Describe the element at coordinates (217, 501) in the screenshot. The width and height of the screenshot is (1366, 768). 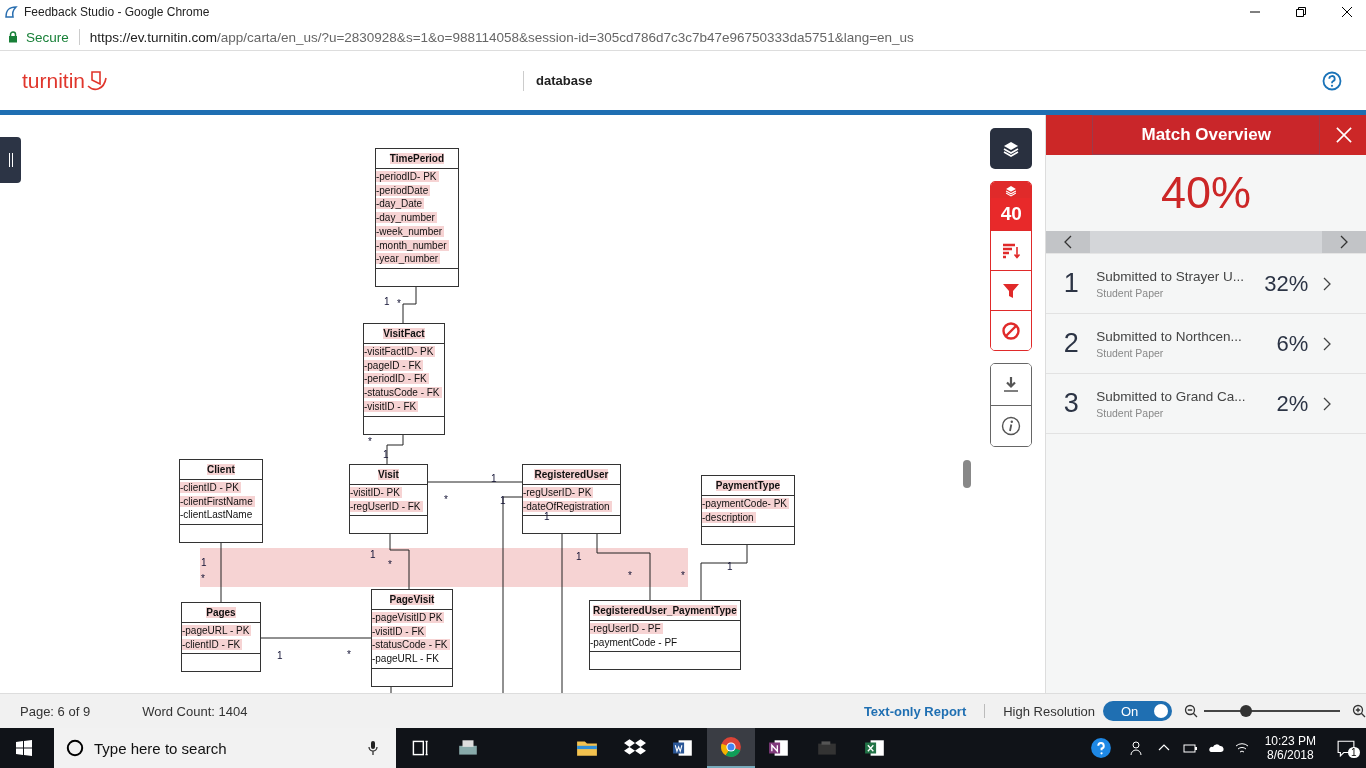
I see `entity-attribute: -clientFirstName` at that location.